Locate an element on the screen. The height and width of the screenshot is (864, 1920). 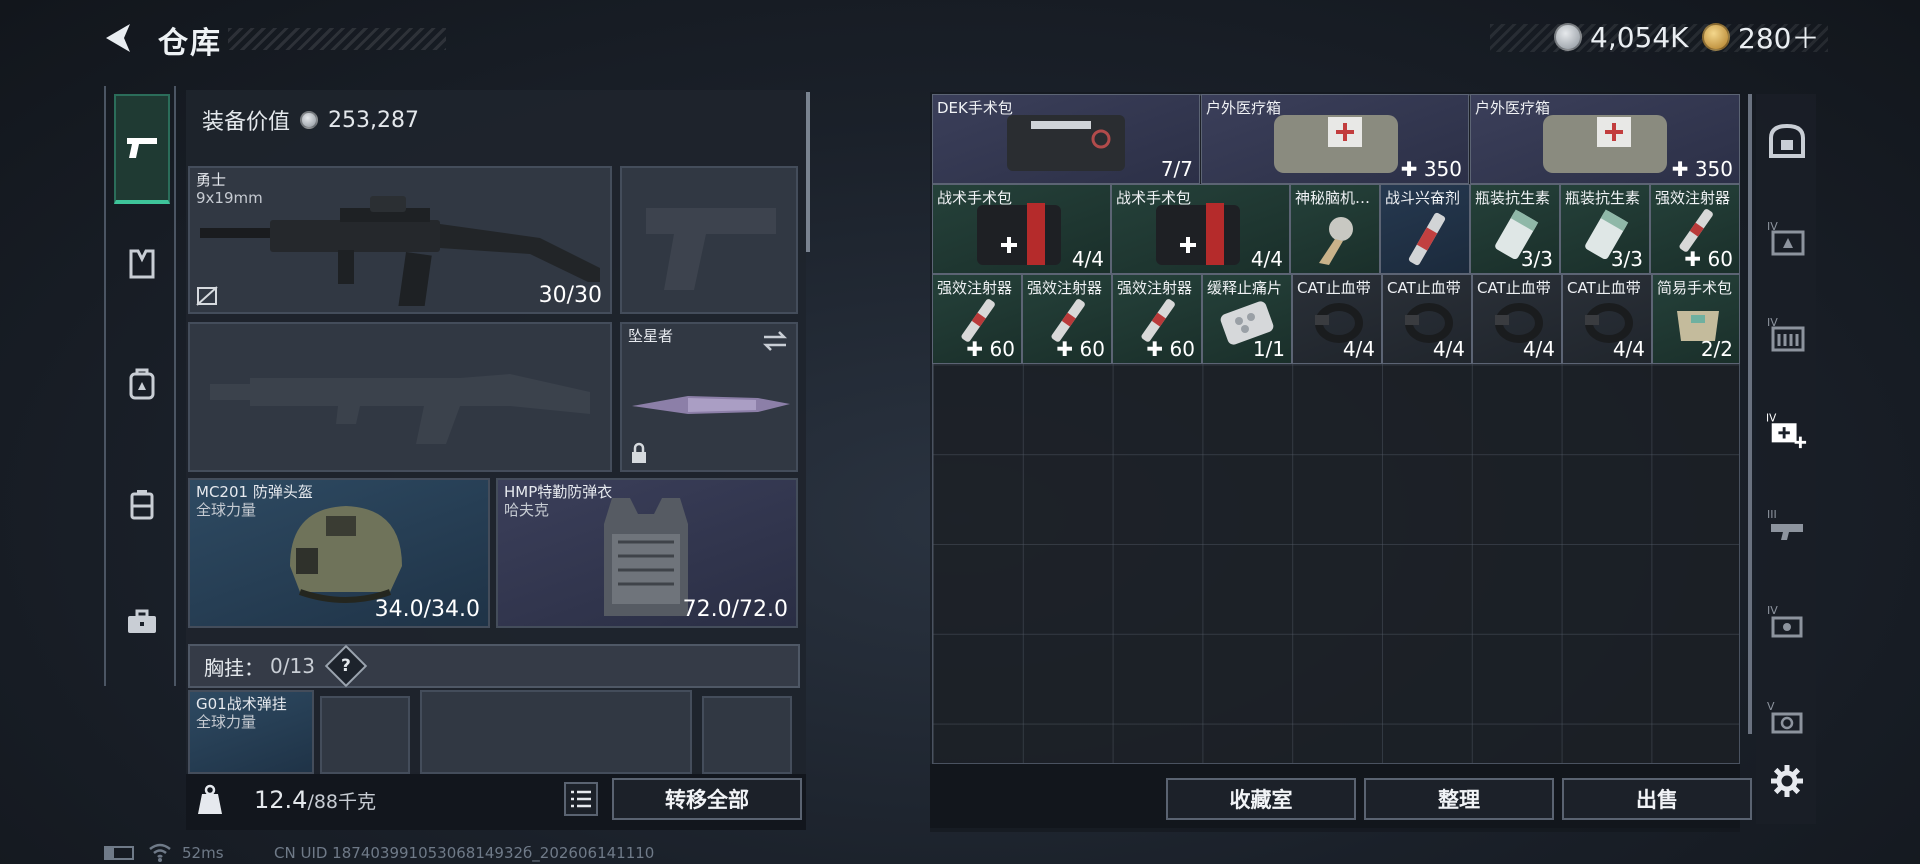
collection-room-button: 收藏室 is located at coordinates (1261, 799).